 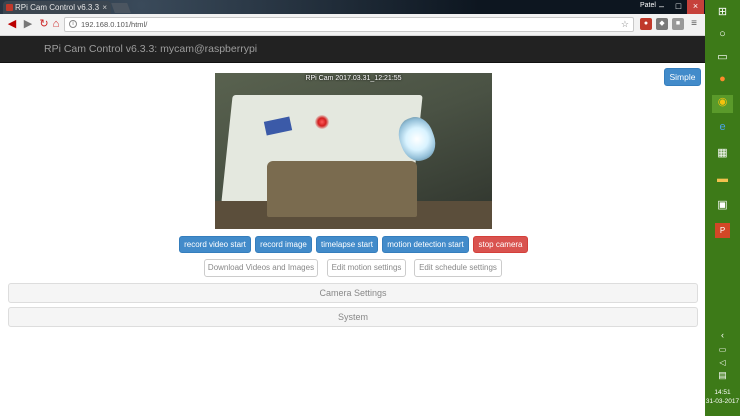 What do you see at coordinates (722, 12) in the screenshot?
I see `windows-start-icon: ⊞` at bounding box center [722, 12].